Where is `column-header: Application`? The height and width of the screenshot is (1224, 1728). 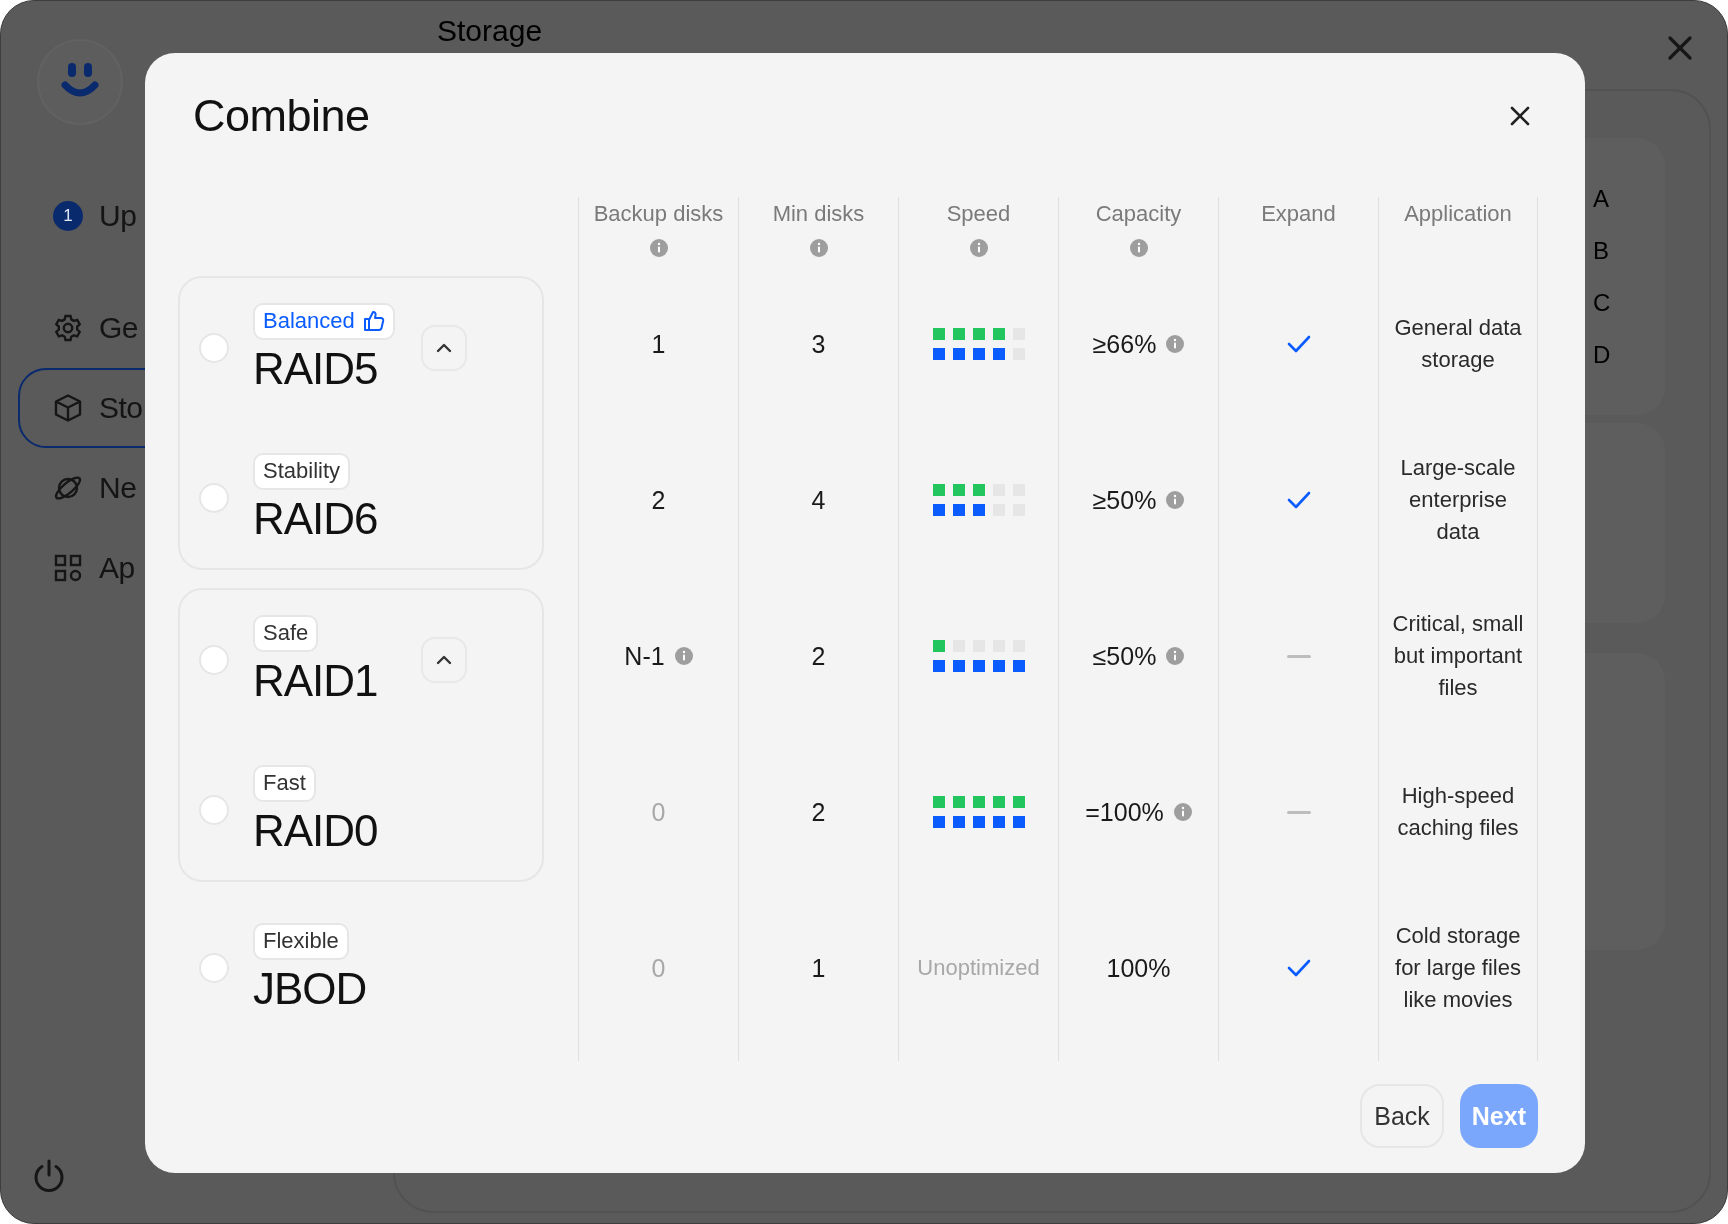
column-header: Application is located at coordinates (1458, 214).